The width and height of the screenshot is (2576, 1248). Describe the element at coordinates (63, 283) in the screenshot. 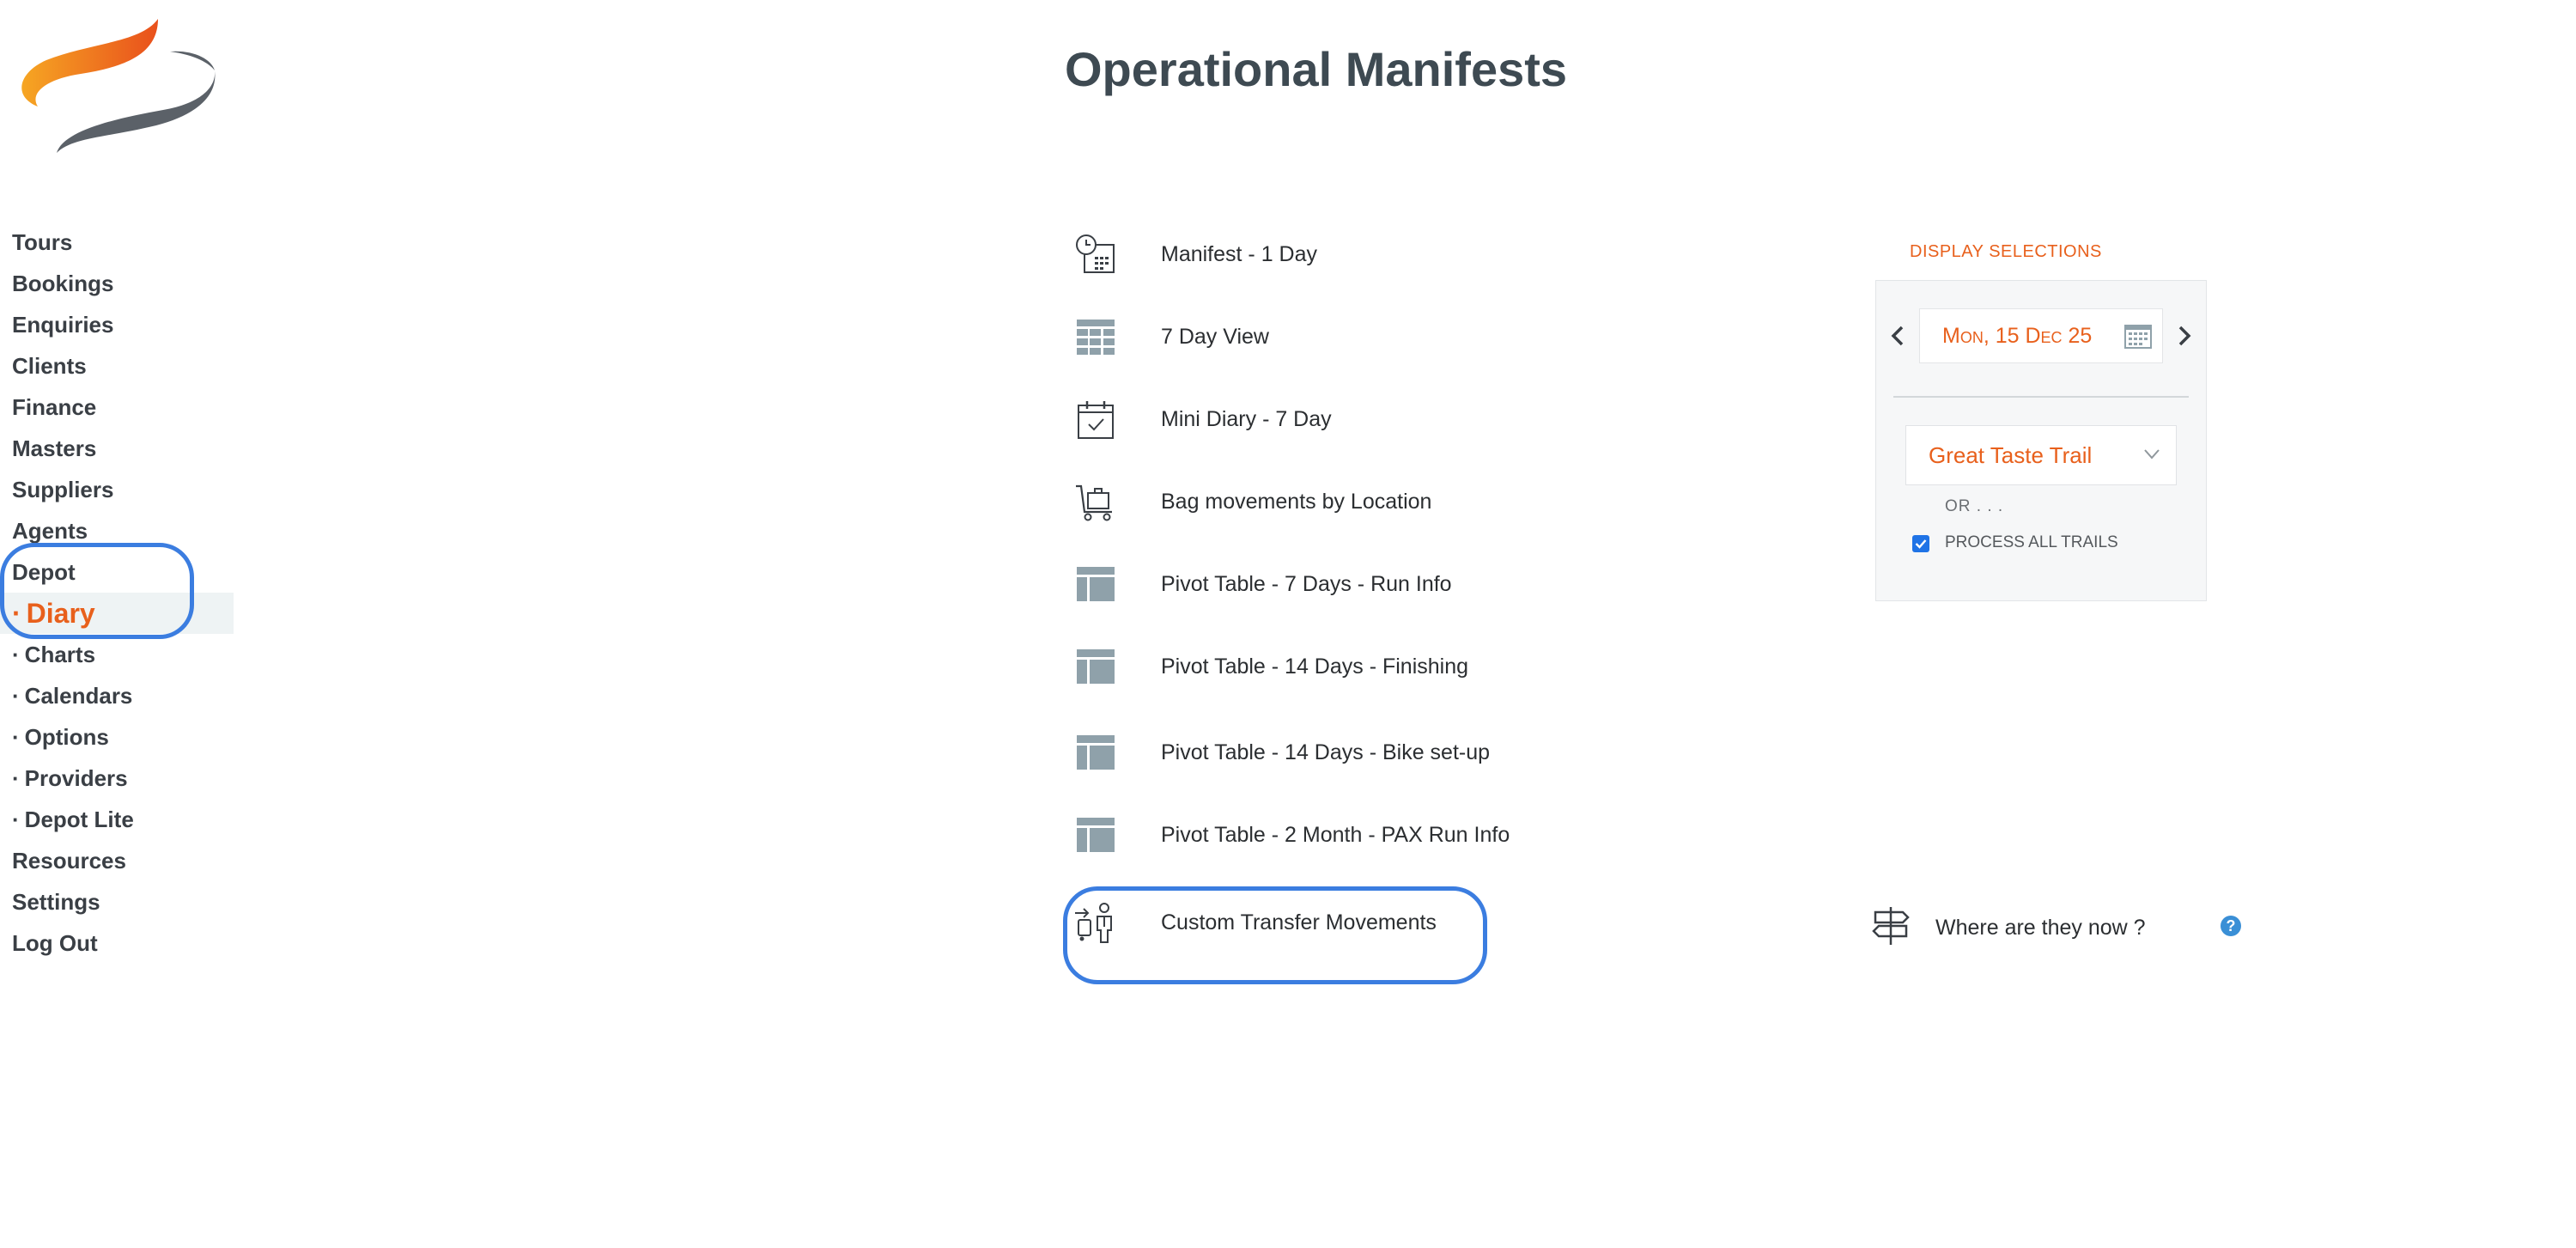

I see `sidebar-item-label: Bookings` at that location.